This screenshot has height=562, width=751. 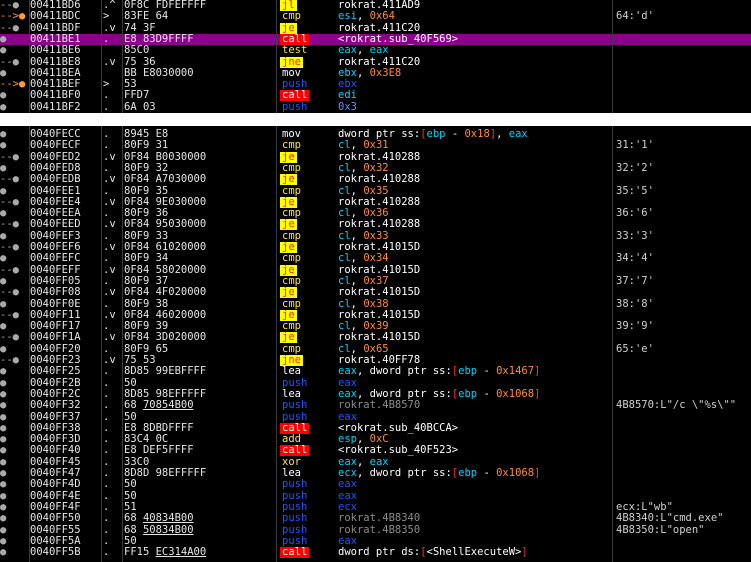 What do you see at coordinates (65, 281) in the screenshot?
I see `address-cell: 0040FF05` at bounding box center [65, 281].